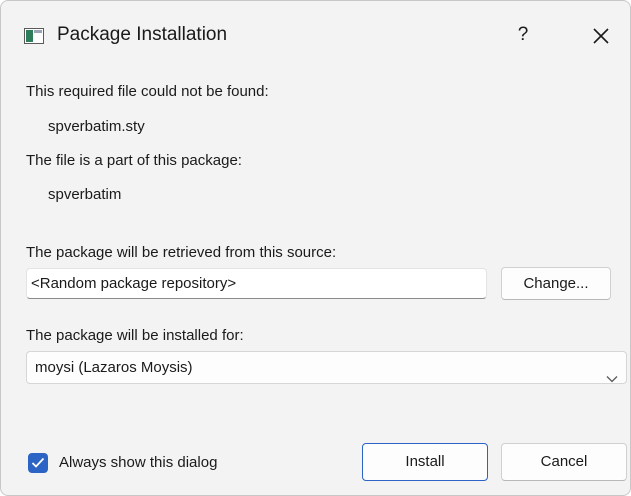 This screenshot has height=496, width=631. I want to click on package-value: spverbatim, so click(85, 194).